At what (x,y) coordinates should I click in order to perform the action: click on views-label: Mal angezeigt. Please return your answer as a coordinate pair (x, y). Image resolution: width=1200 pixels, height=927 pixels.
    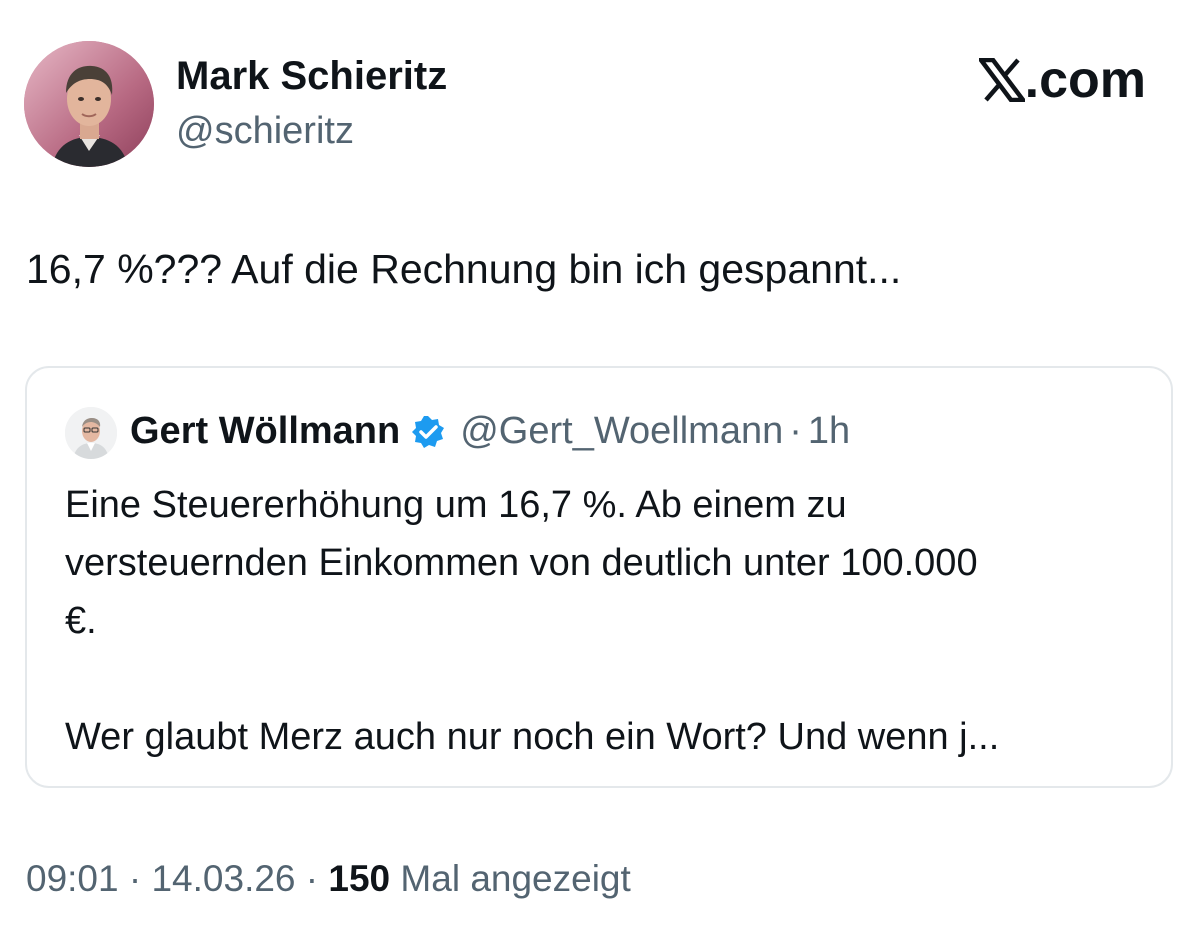
    Looking at the image, I should click on (515, 878).